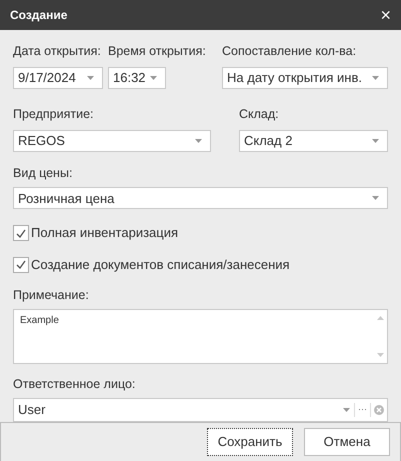 Image resolution: width=401 pixels, height=461 pixels. I want to click on dropdown-field: REGOS, so click(112, 141).